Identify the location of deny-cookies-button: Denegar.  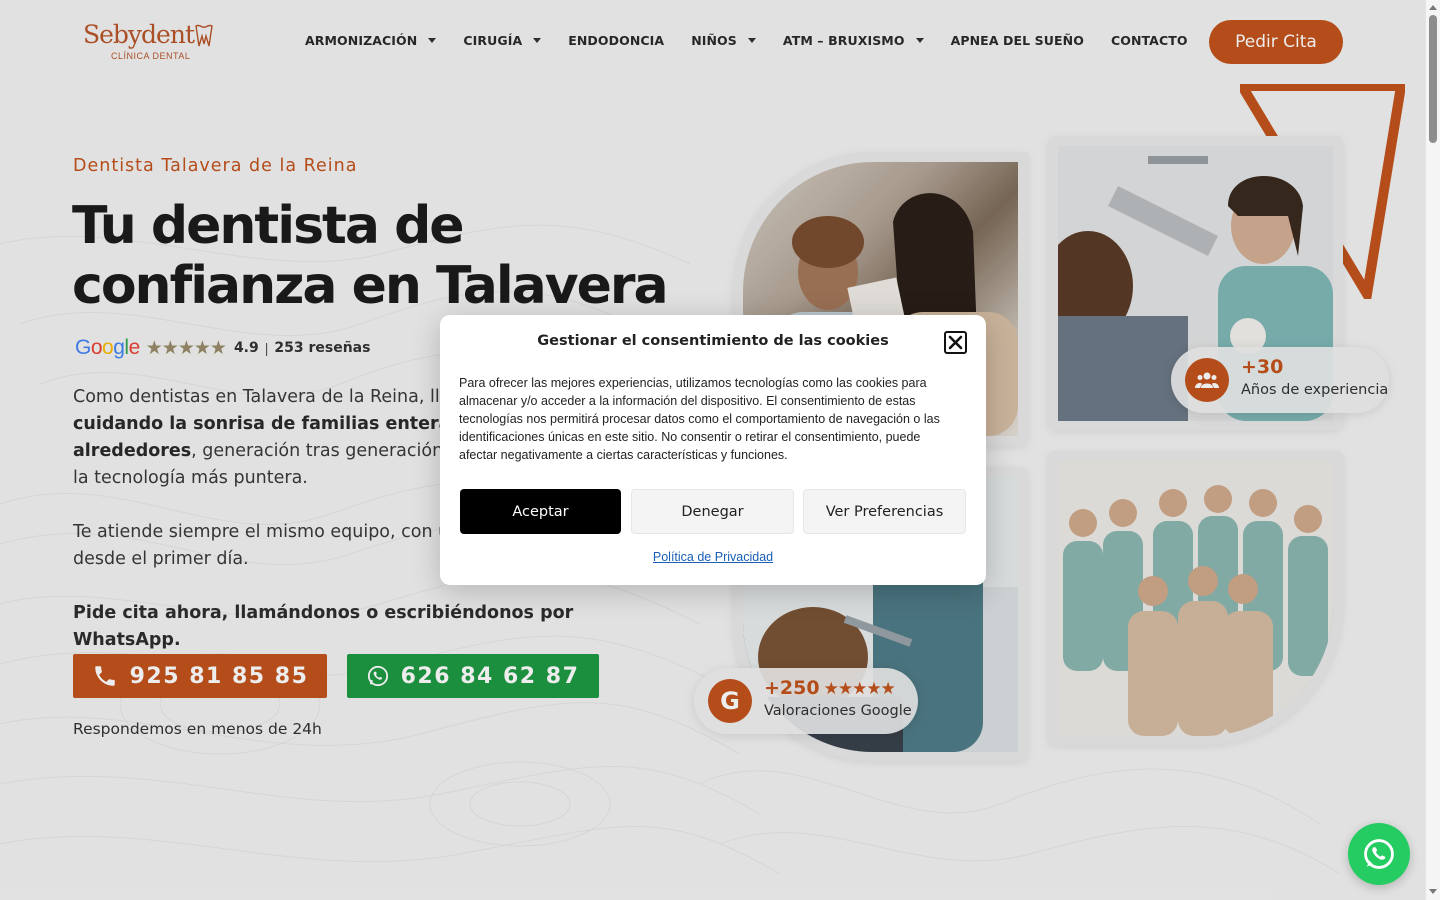
(712, 511).